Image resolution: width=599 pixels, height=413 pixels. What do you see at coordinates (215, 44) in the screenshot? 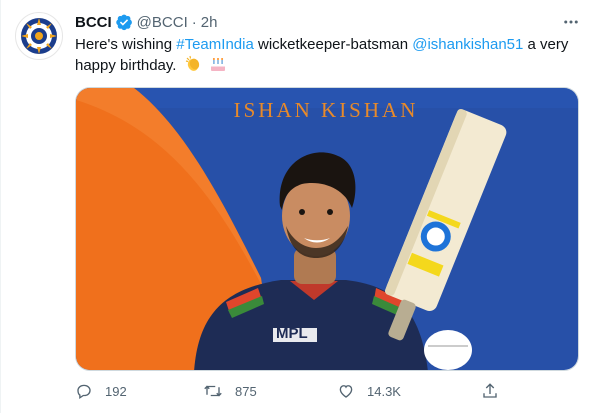
I see `hashtag-link: #TeamIndia` at bounding box center [215, 44].